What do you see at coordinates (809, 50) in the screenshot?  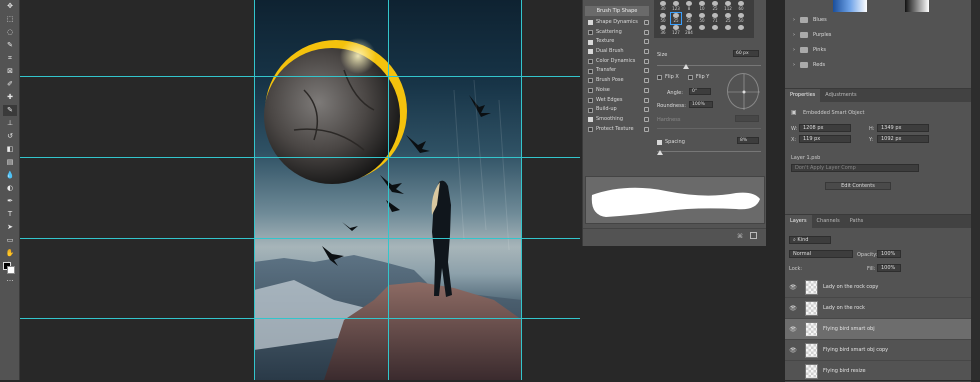 I see `swatch-group: › Pinks` at bounding box center [809, 50].